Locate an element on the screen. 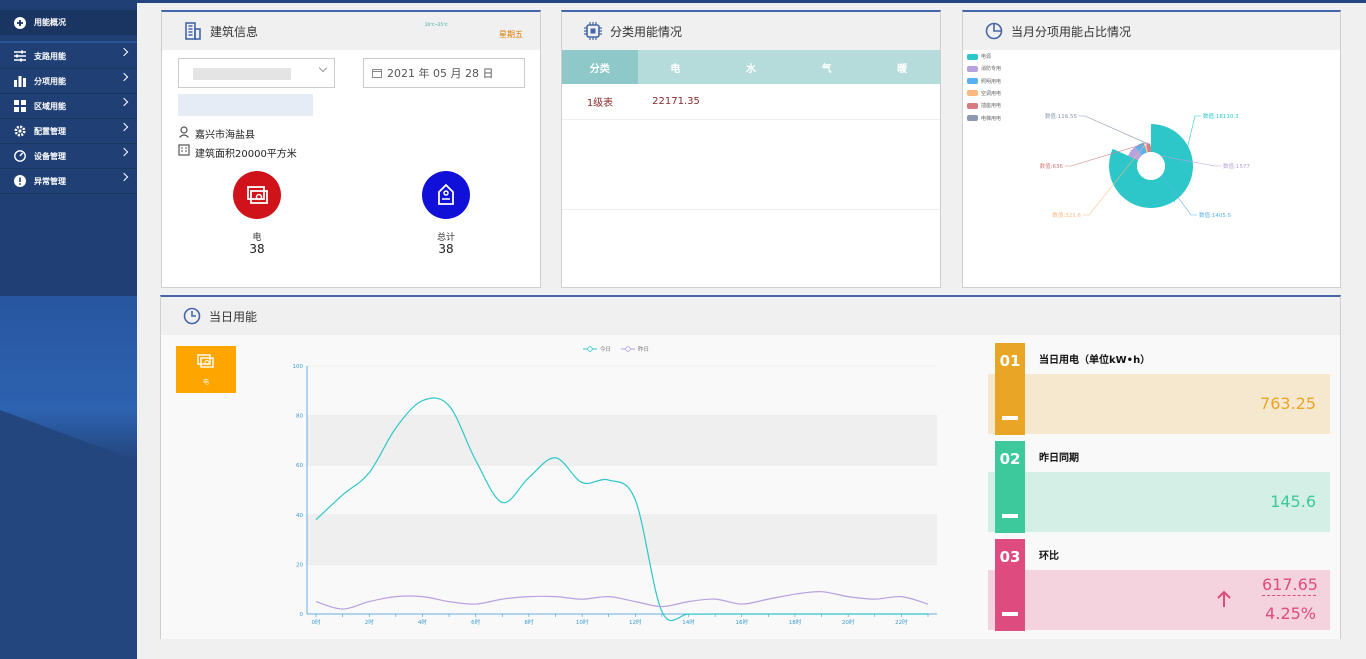 The image size is (1366, 659). stat-total-value: 38 is located at coordinates (446, 249).